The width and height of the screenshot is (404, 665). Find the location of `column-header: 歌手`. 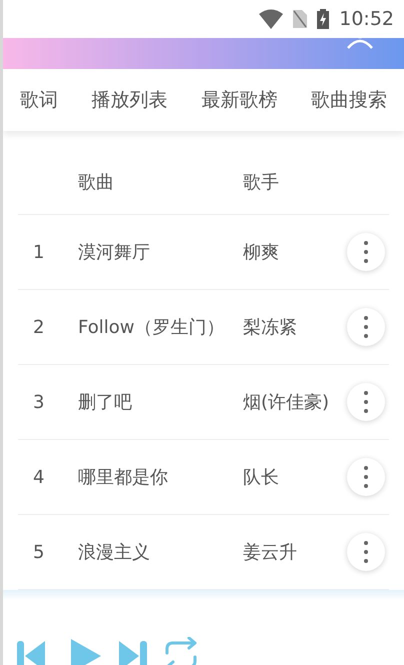

column-header: 歌手 is located at coordinates (261, 183).